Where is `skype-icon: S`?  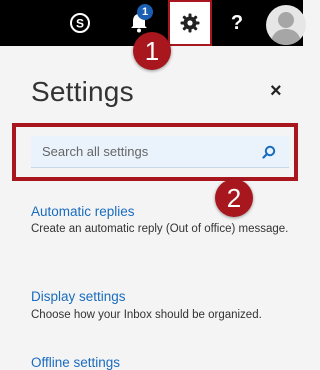 skype-icon: S is located at coordinates (80, 23).